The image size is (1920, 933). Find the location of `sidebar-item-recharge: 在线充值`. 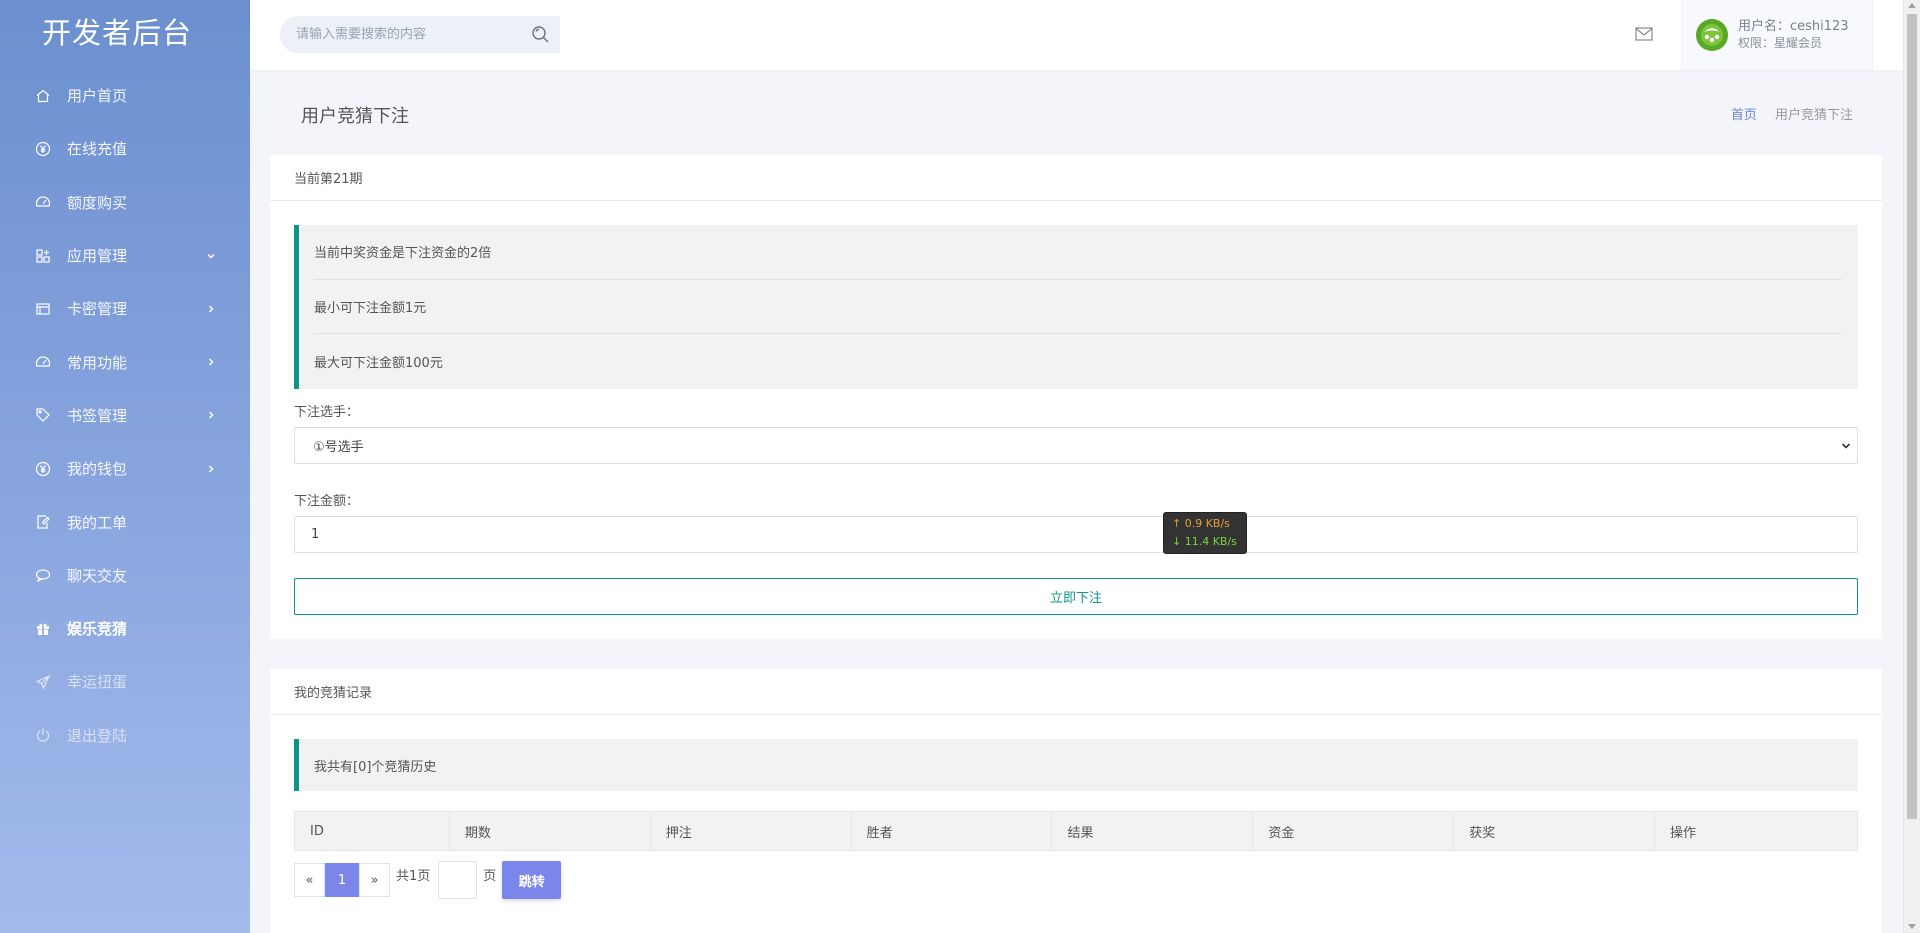

sidebar-item-recharge: 在线充值 is located at coordinates (125, 148).